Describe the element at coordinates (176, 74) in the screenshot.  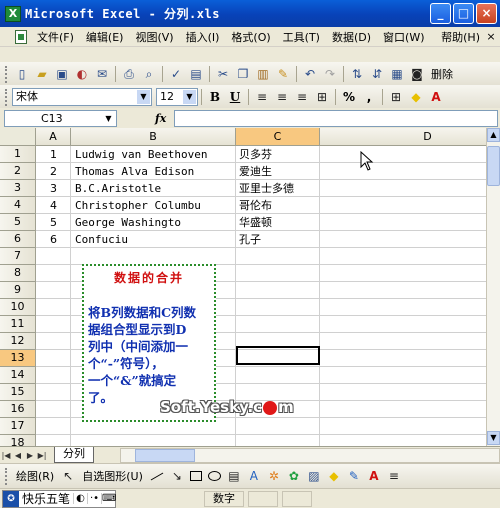
I see `spelling-icon: ✓` at that location.